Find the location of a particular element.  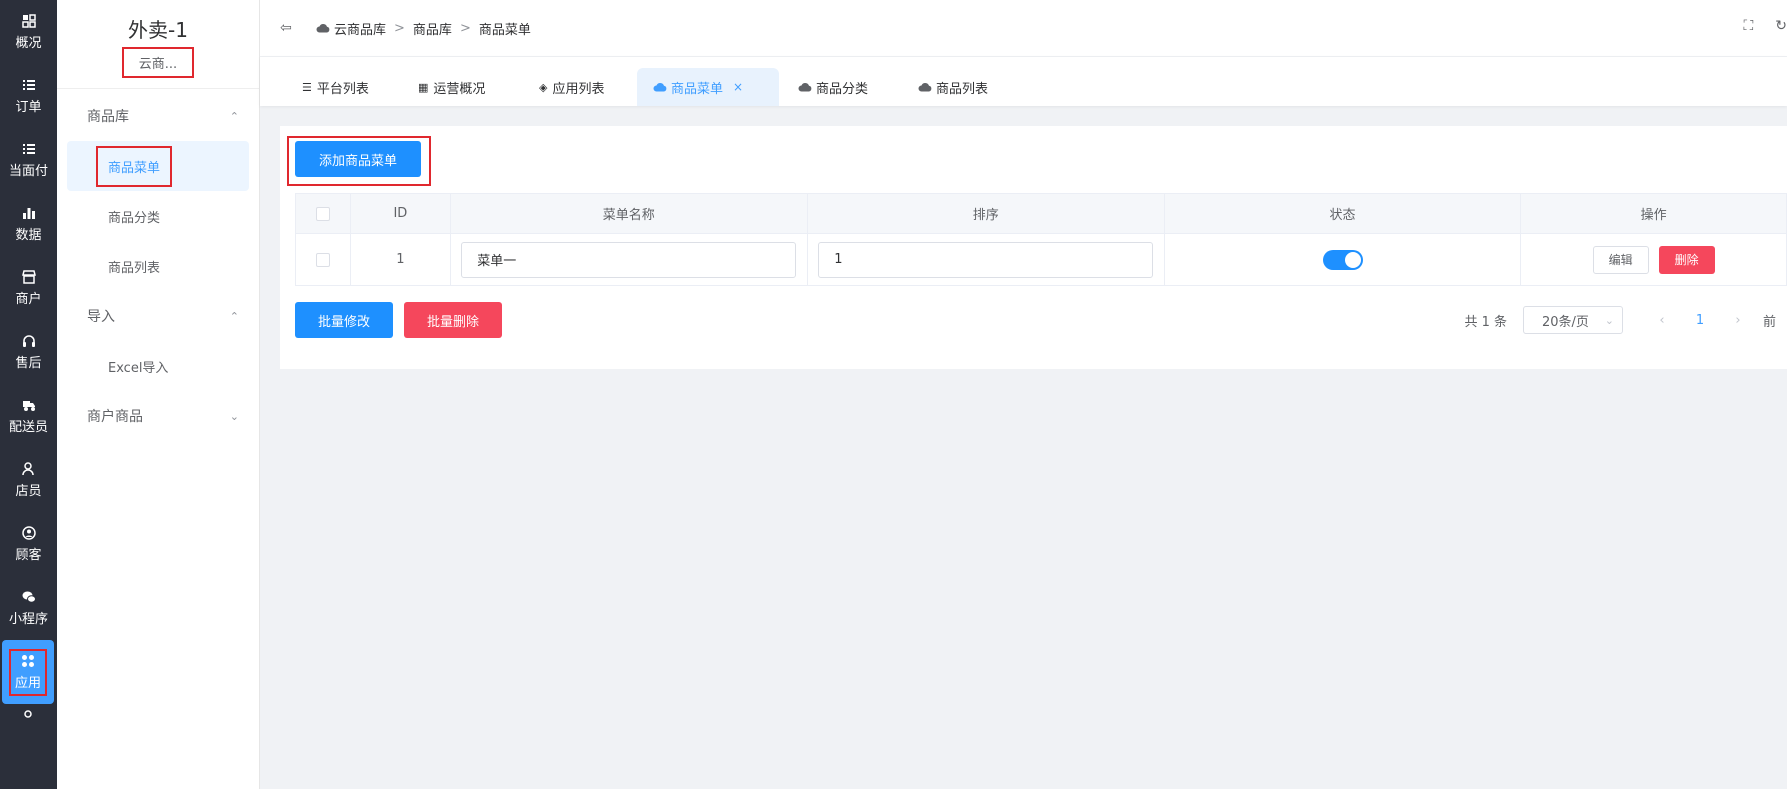

tab-bar: ☰ 平台列表 ▦ 运营概况 ◈ 应用列表 商品菜单 × 商品分类 商品列表 is located at coordinates (1023, 81).